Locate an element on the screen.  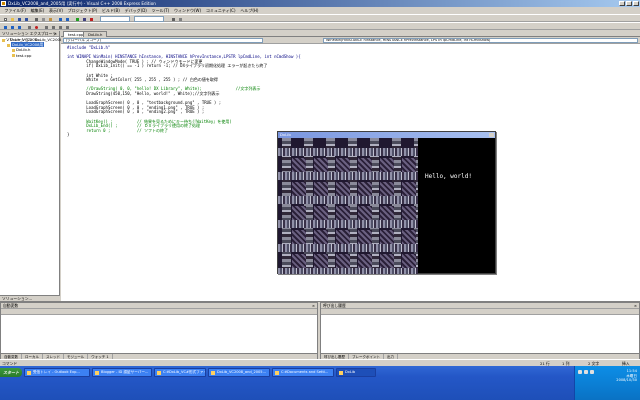
taskbar-button: C:¥DxLib_VC#形式ファイル is located at coordinates (180, 372).